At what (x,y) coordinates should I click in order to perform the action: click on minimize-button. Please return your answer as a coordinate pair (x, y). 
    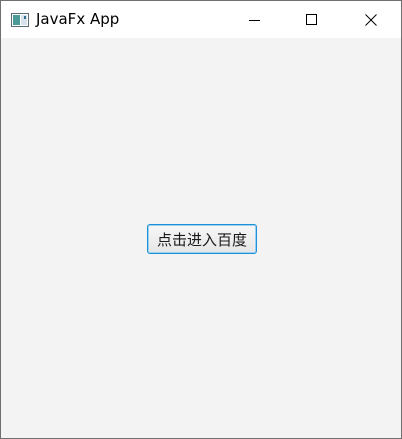
    Looking at the image, I should click on (255, 19).